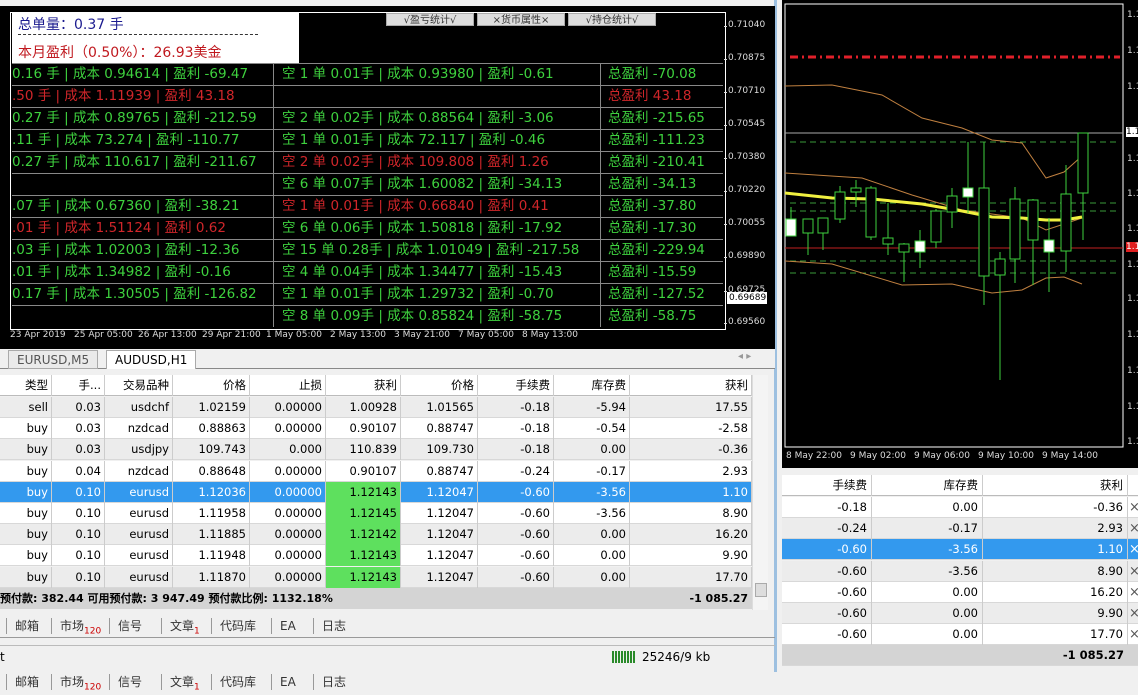 This screenshot has height=695, width=1138. Describe the element at coordinates (430, 19) in the screenshot. I see `profit-stats-button: √盈亏统计√` at that location.